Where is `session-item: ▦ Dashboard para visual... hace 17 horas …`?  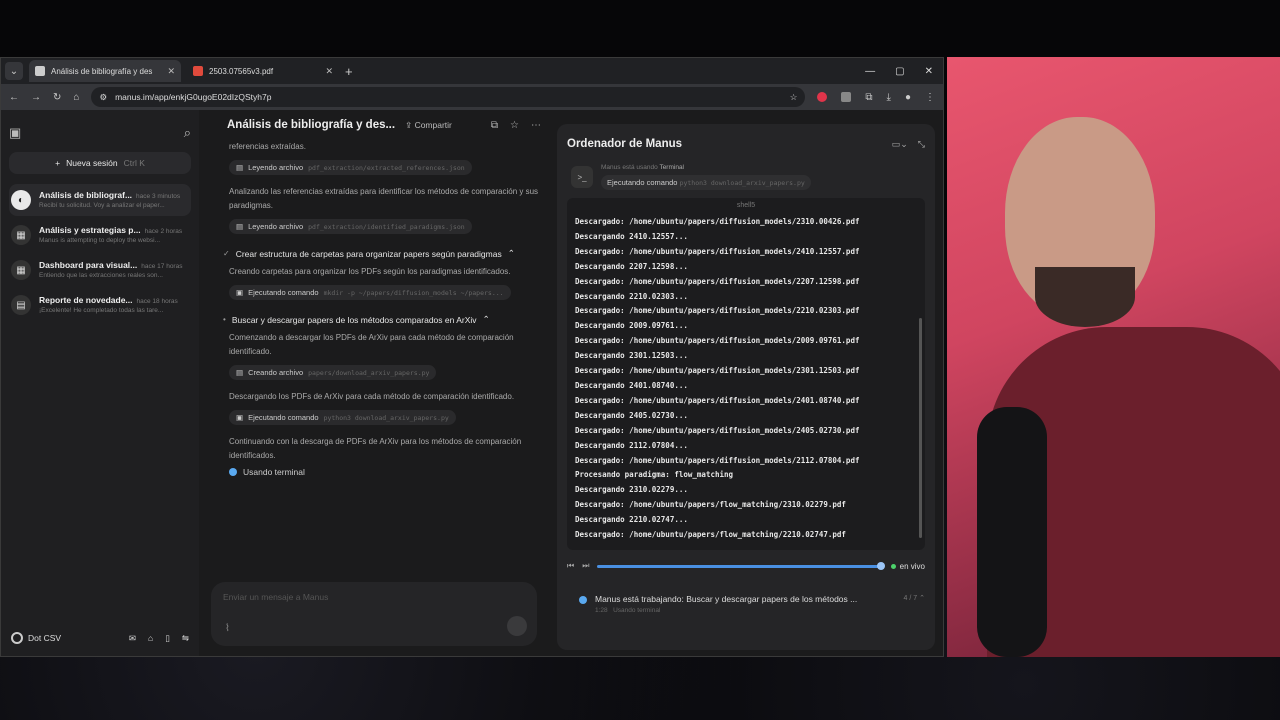 session-item: ▦ Dashboard para visual... hace 17 horas … is located at coordinates (100, 270).